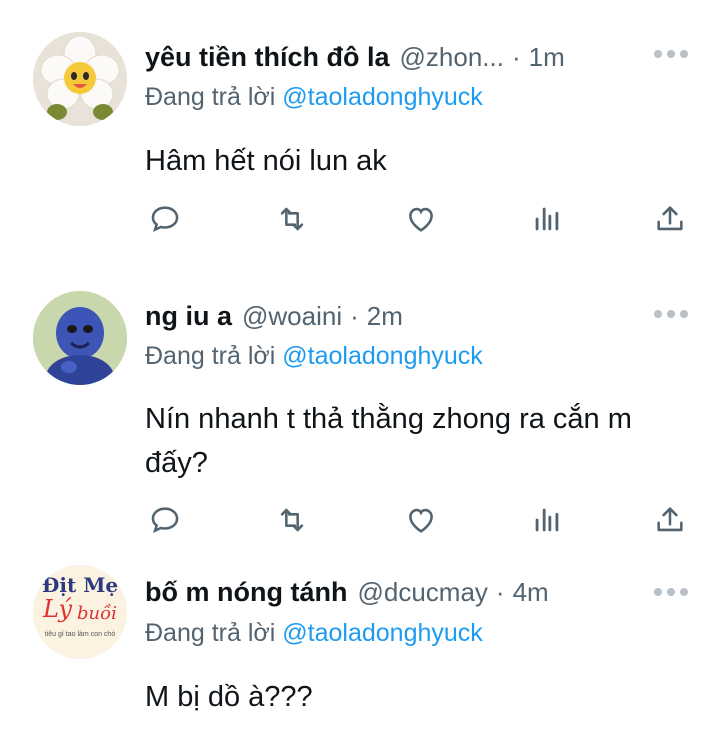 This screenshot has height=740, width=720. I want to click on display-name: bố m nóng tánh, so click(246, 592).